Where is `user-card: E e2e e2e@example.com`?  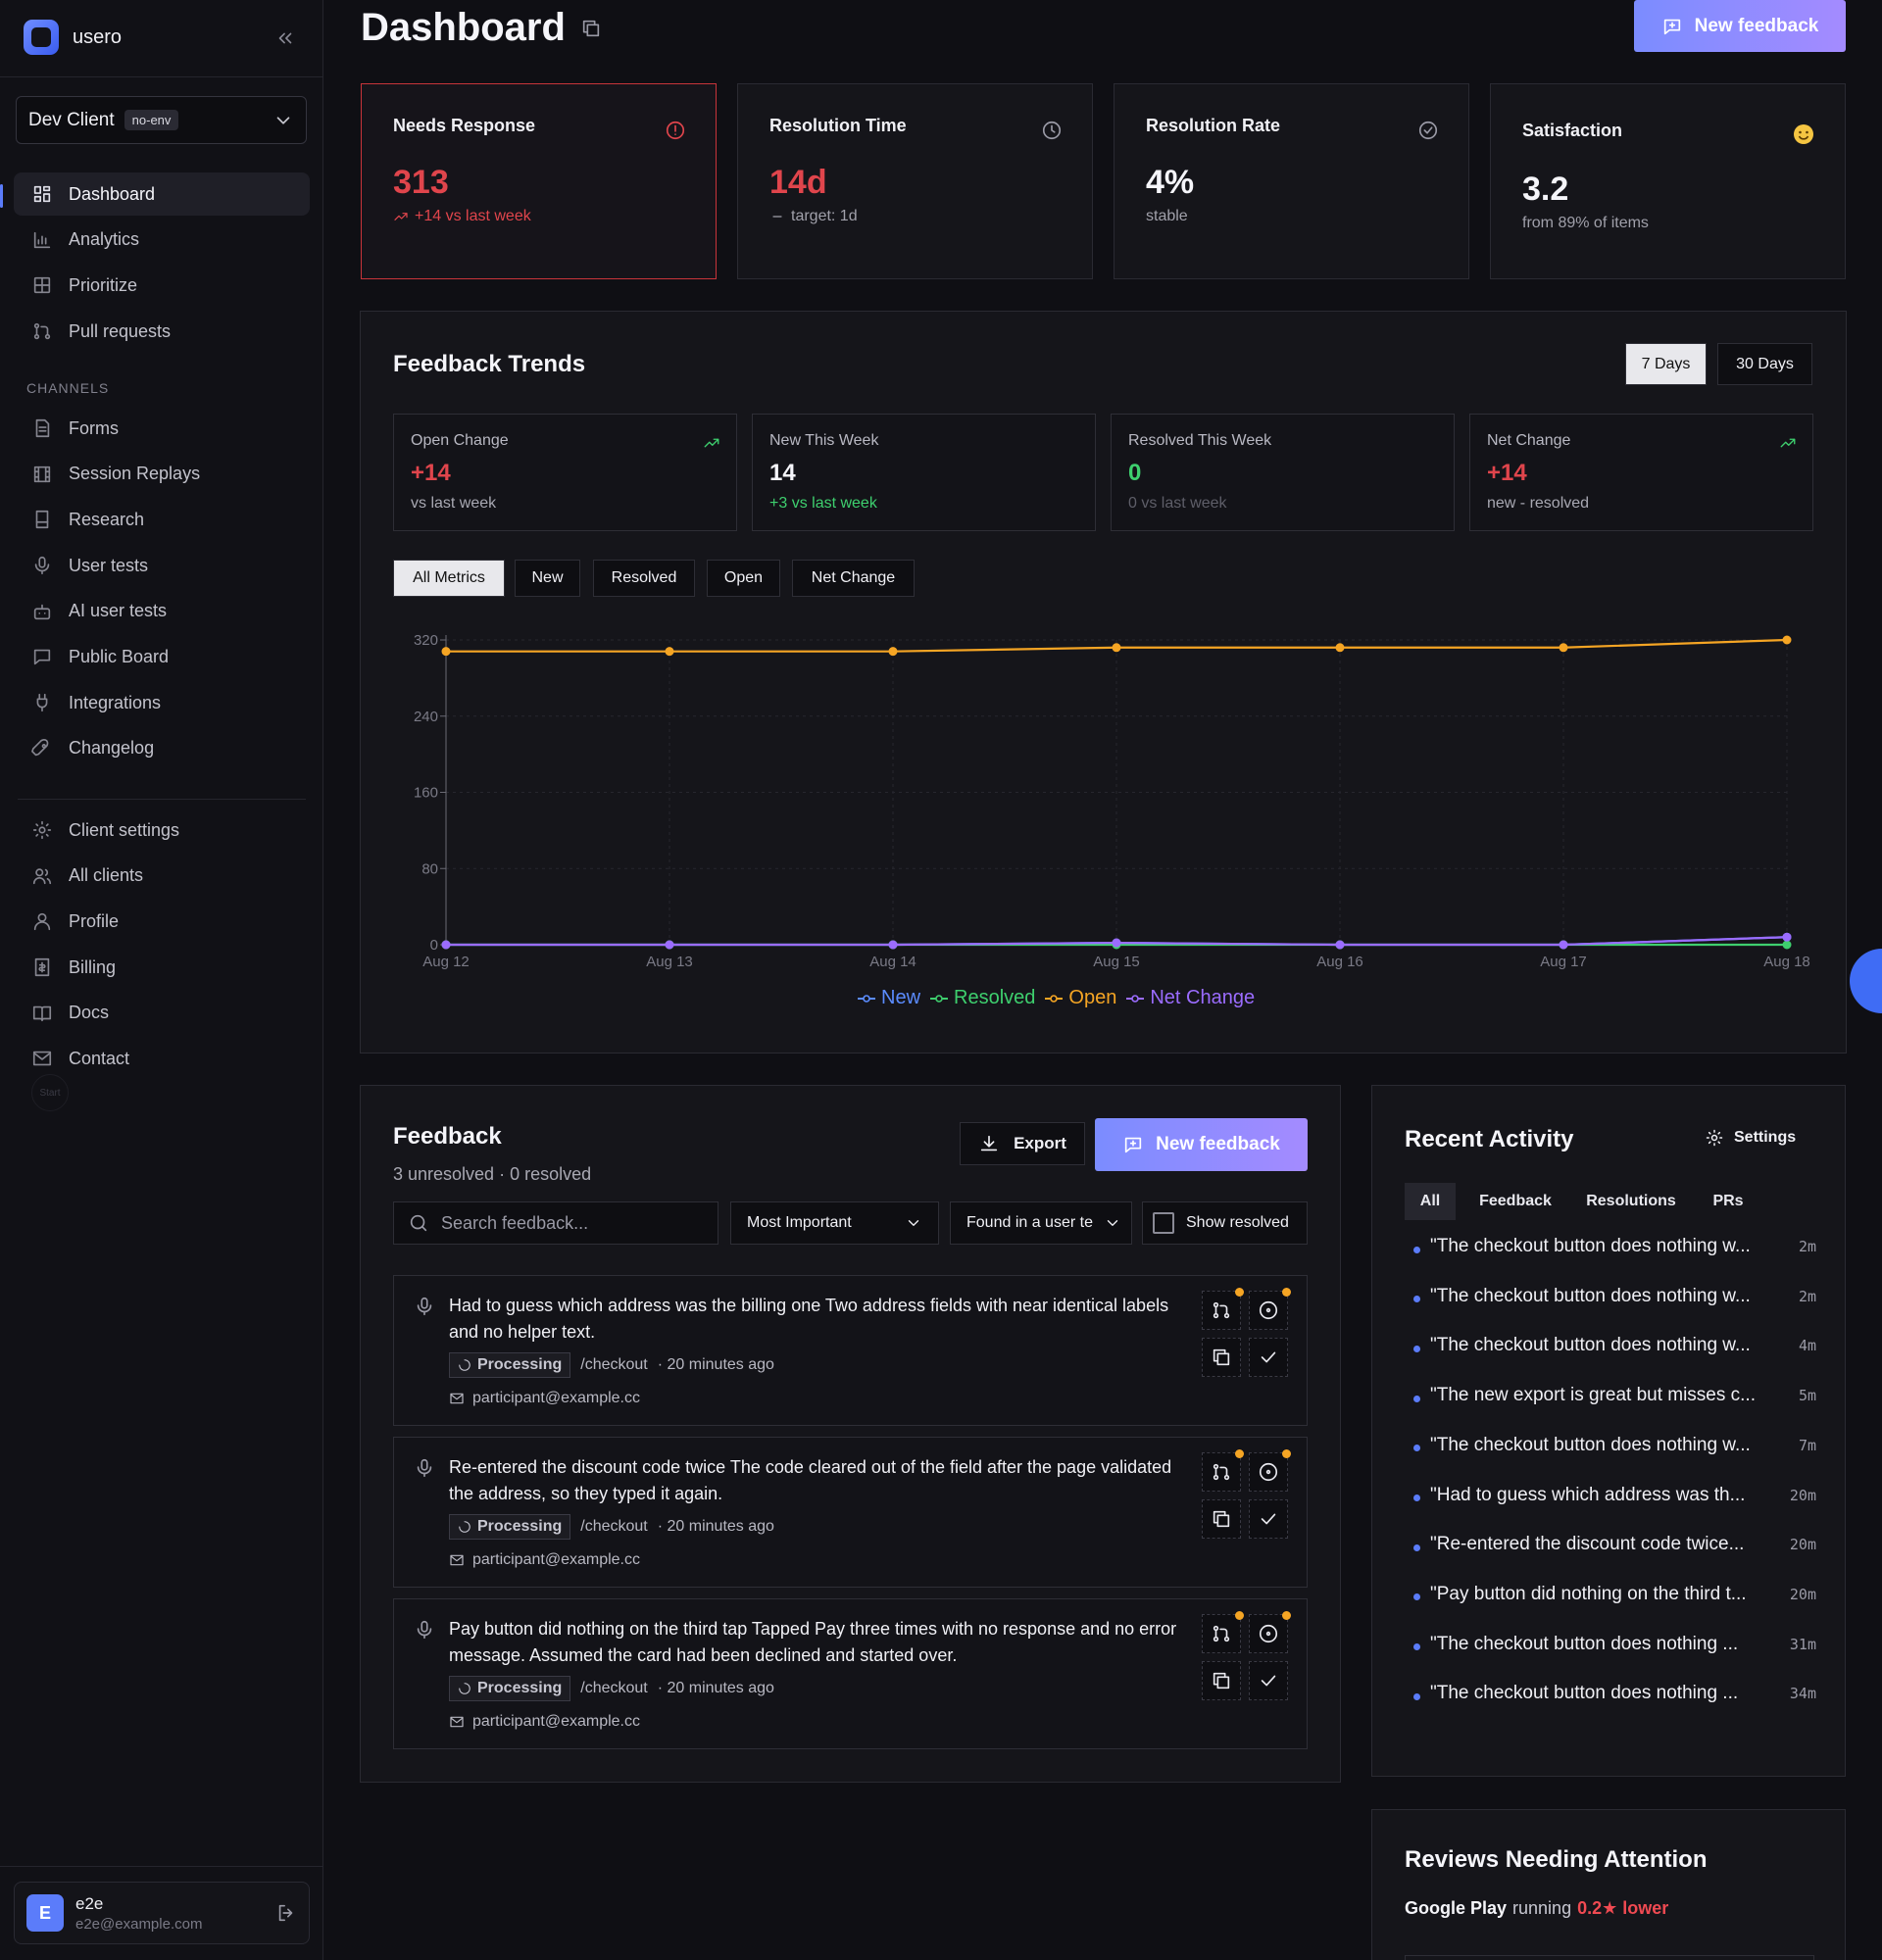 user-card: E e2e e2e@example.com is located at coordinates (162, 1913).